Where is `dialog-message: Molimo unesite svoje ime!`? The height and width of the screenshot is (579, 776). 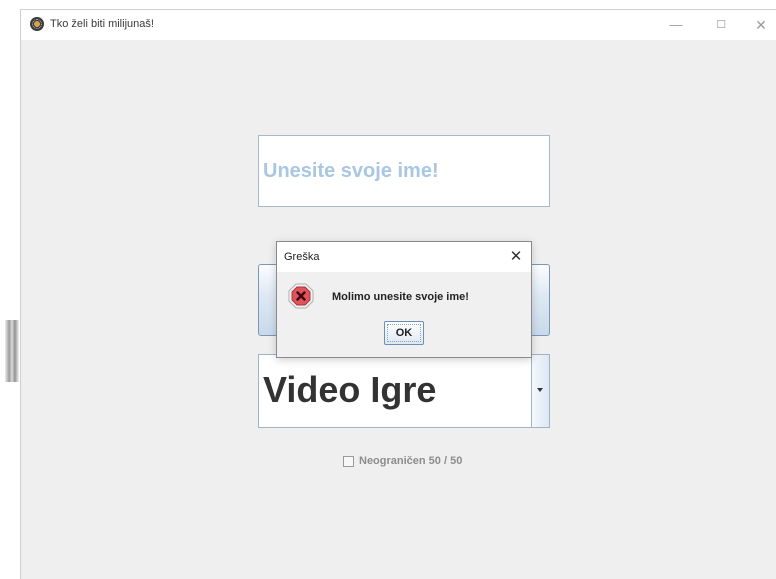 dialog-message: Molimo unesite svoje ime! is located at coordinates (400, 297).